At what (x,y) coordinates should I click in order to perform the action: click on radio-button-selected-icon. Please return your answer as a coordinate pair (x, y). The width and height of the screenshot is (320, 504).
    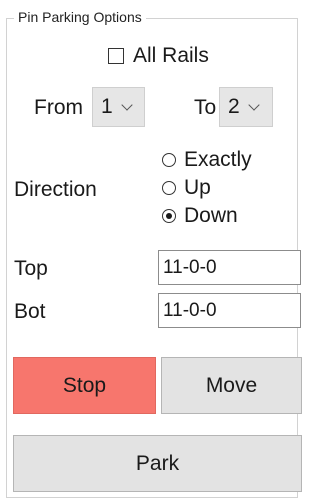
    Looking at the image, I should click on (169, 216).